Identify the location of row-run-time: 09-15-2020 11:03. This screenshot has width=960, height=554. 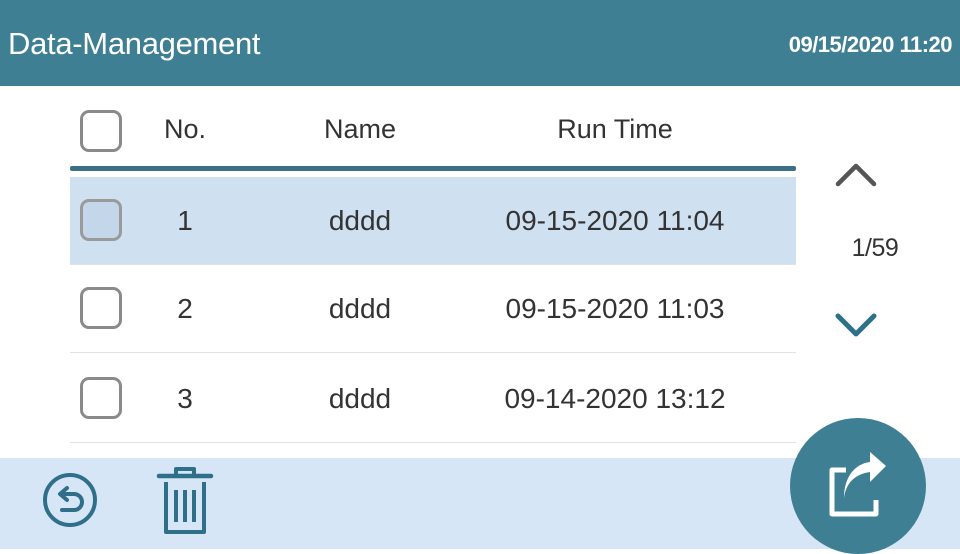
(615, 308).